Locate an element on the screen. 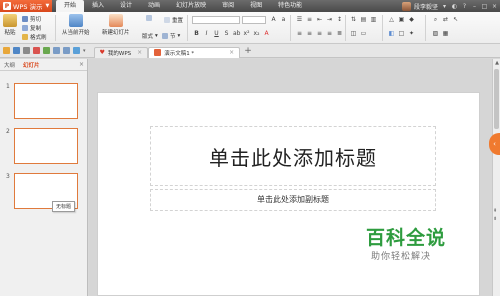 This screenshot has width=500, height=296. bullets-icon: ☰ is located at coordinates (299, 19).